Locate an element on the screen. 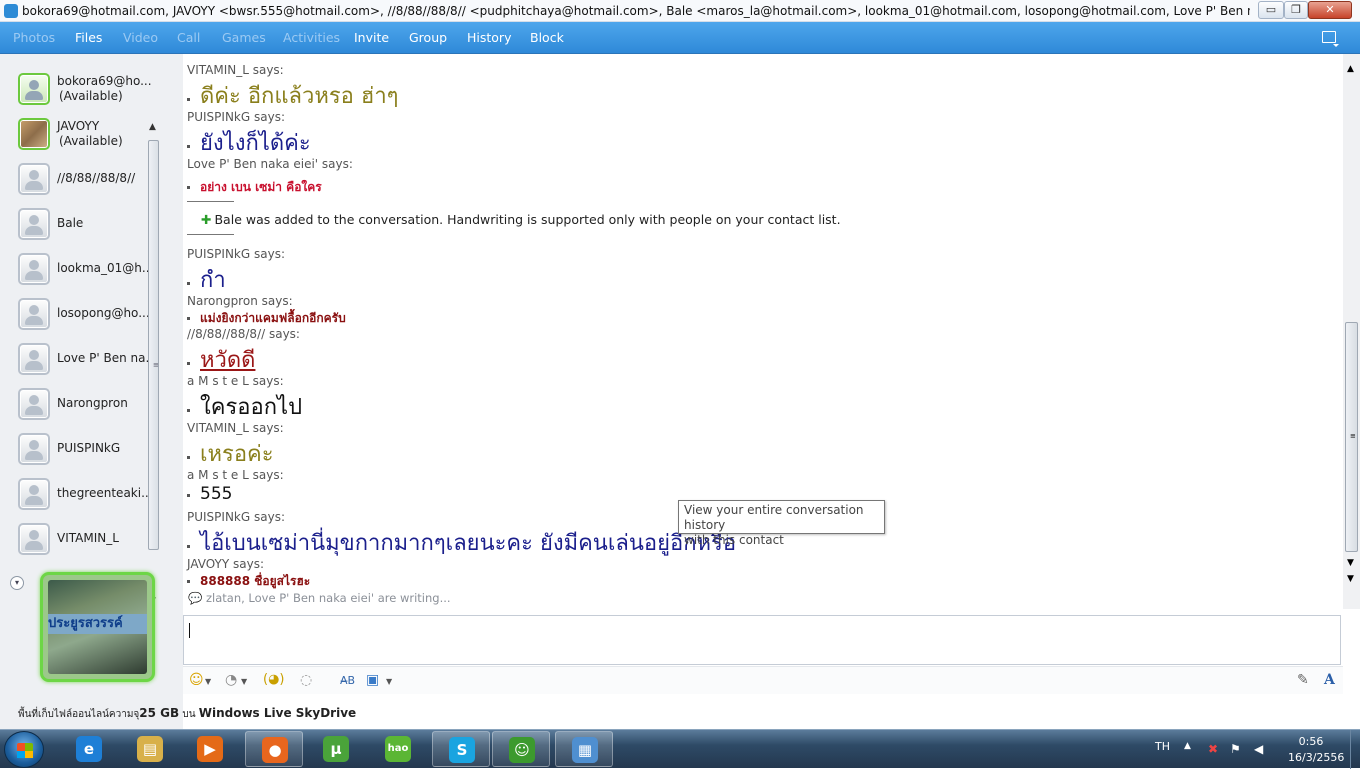  menu-group: Group is located at coordinates (428, 37).